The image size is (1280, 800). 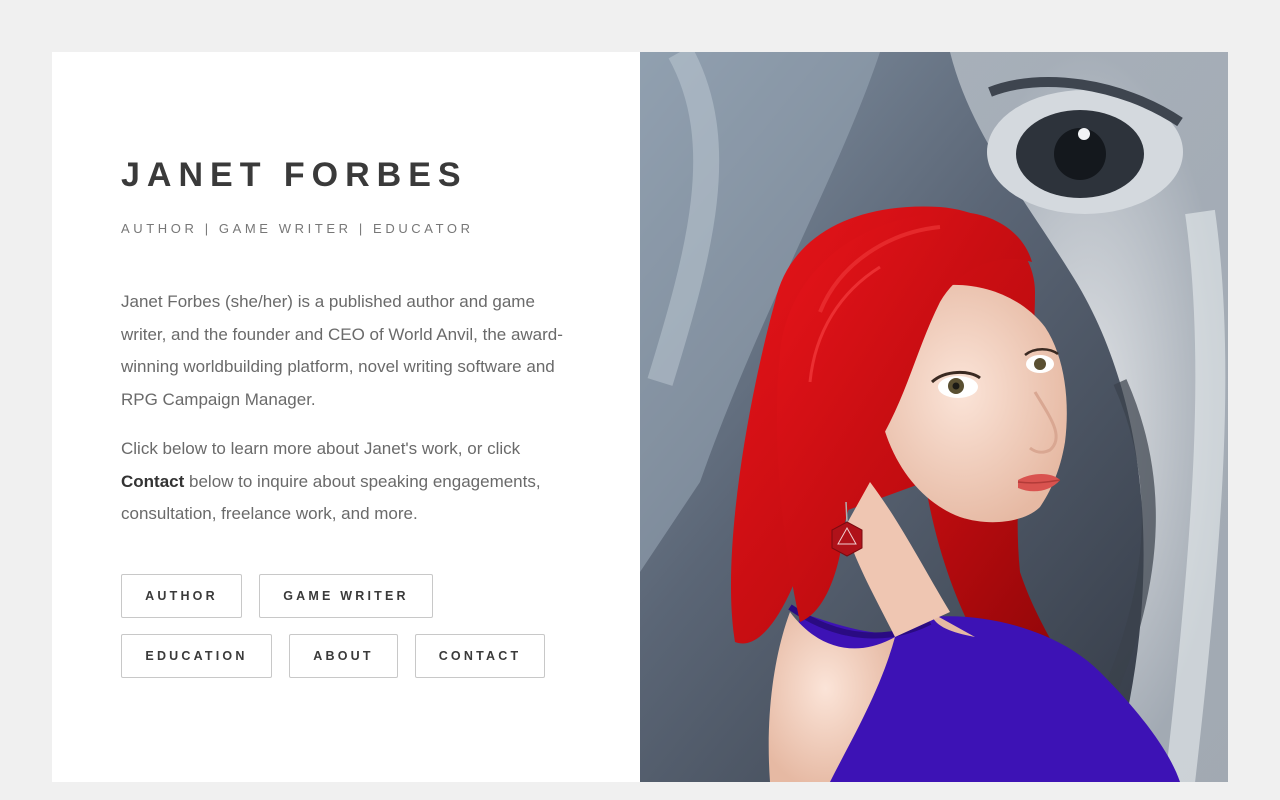 What do you see at coordinates (181, 596) in the screenshot?
I see `author-button: AUTHOR` at bounding box center [181, 596].